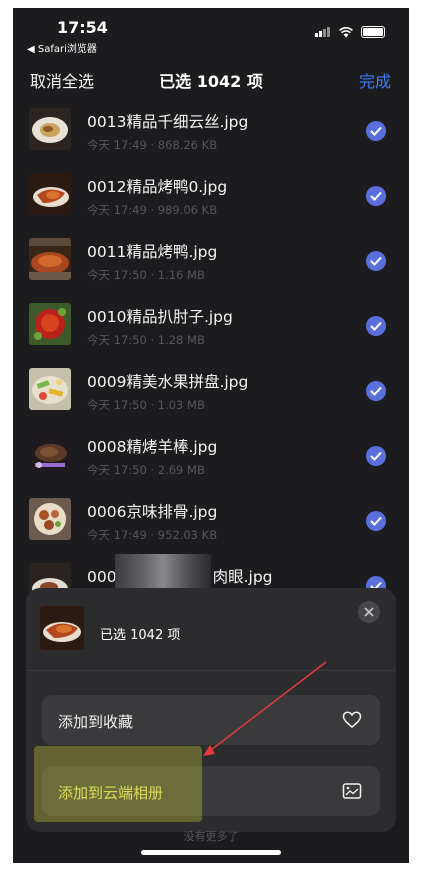 The width and height of the screenshot is (441, 879). What do you see at coordinates (50, 389) in the screenshot?
I see `fruit-platter-thumbnail` at bounding box center [50, 389].